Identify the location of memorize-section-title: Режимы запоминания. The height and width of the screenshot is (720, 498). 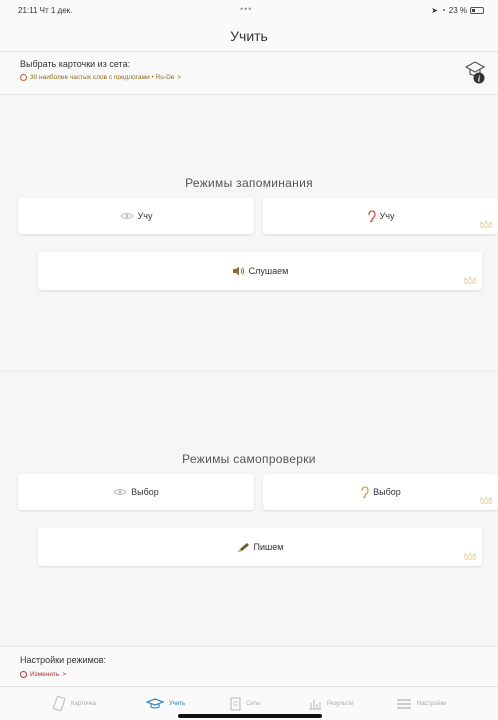
(249, 183).